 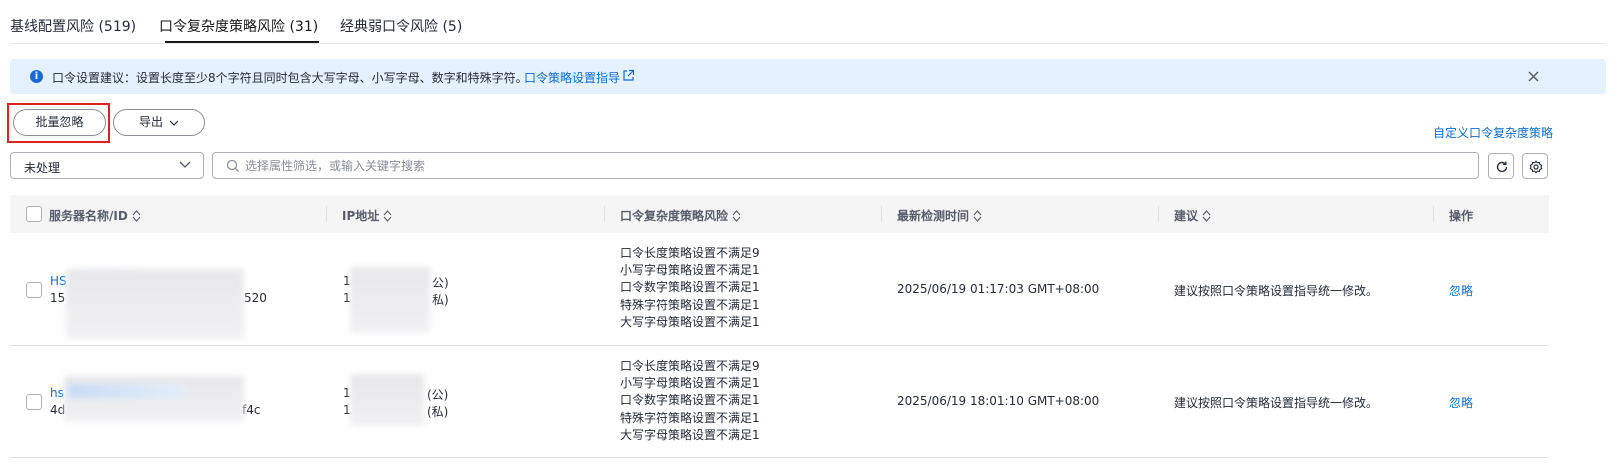 I want to click on gear-icon, so click(x=1536, y=167).